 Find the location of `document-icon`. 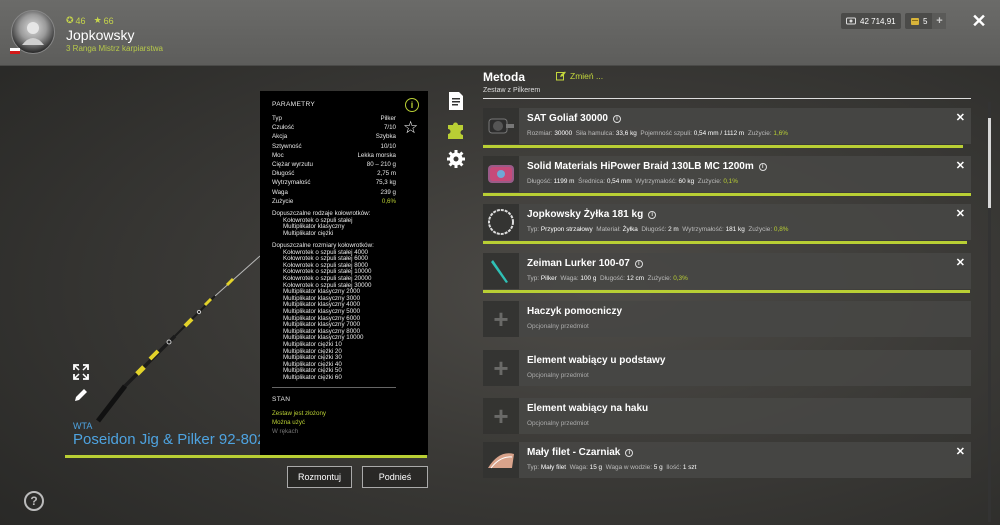

document-icon is located at coordinates (456, 101).